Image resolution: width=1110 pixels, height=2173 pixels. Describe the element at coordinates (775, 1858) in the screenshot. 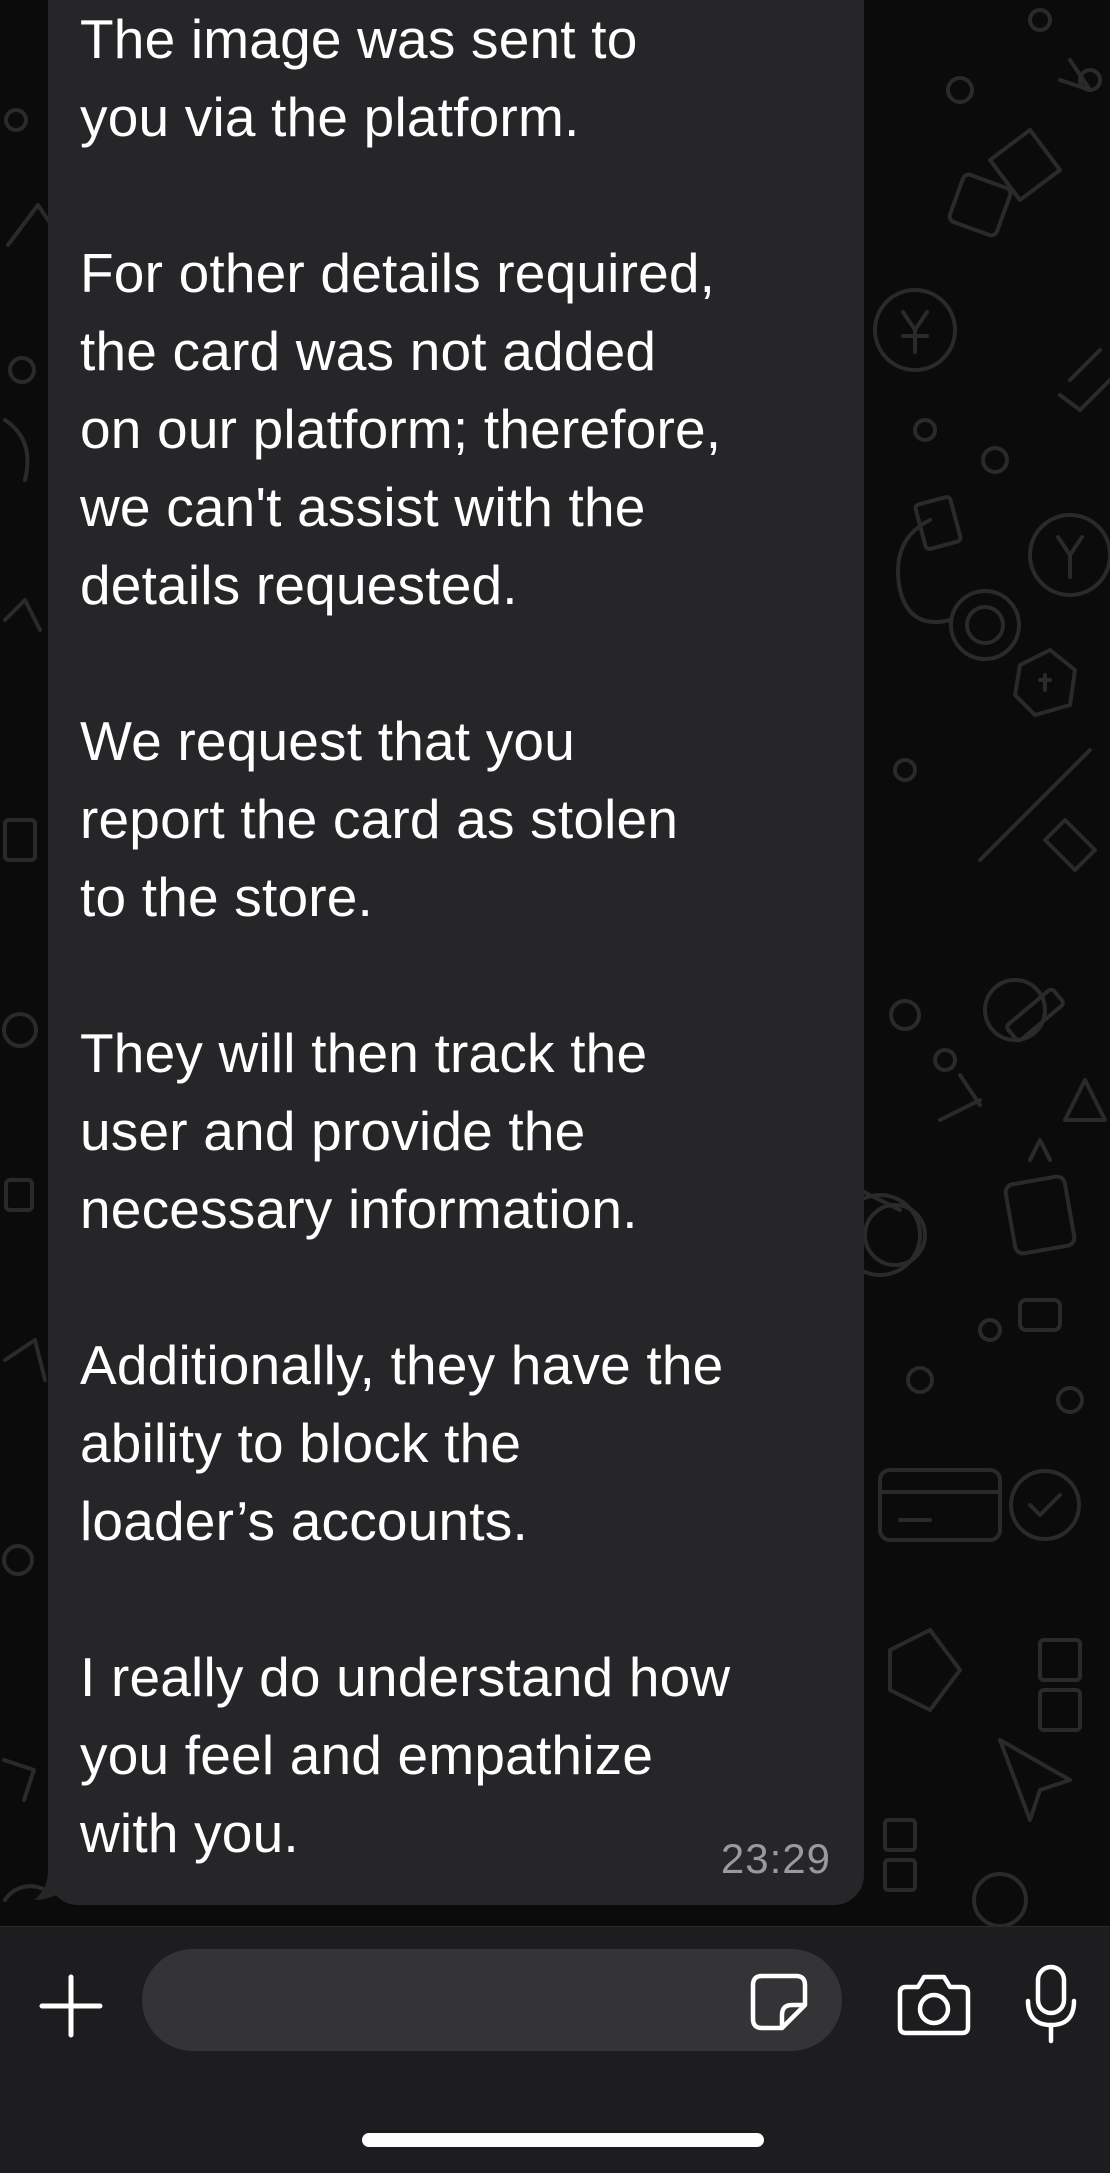

I see `message-timestamp: 23:29` at that location.